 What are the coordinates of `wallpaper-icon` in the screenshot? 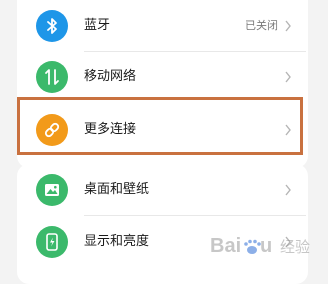 It's located at (52, 190).